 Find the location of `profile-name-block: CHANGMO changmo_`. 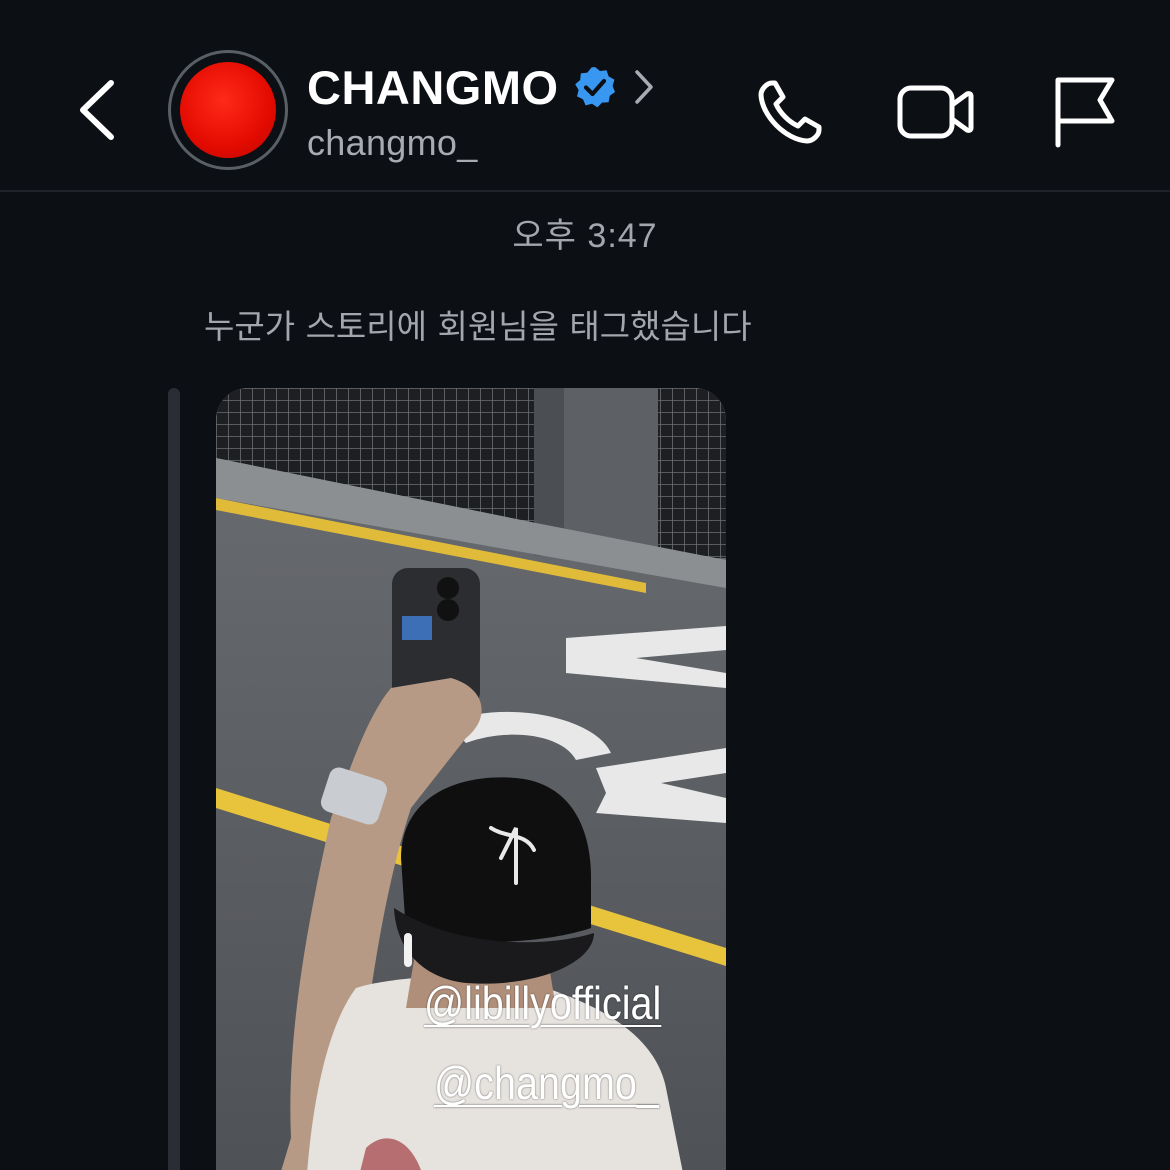

profile-name-block: CHANGMO changmo_ is located at coordinates (507, 111).